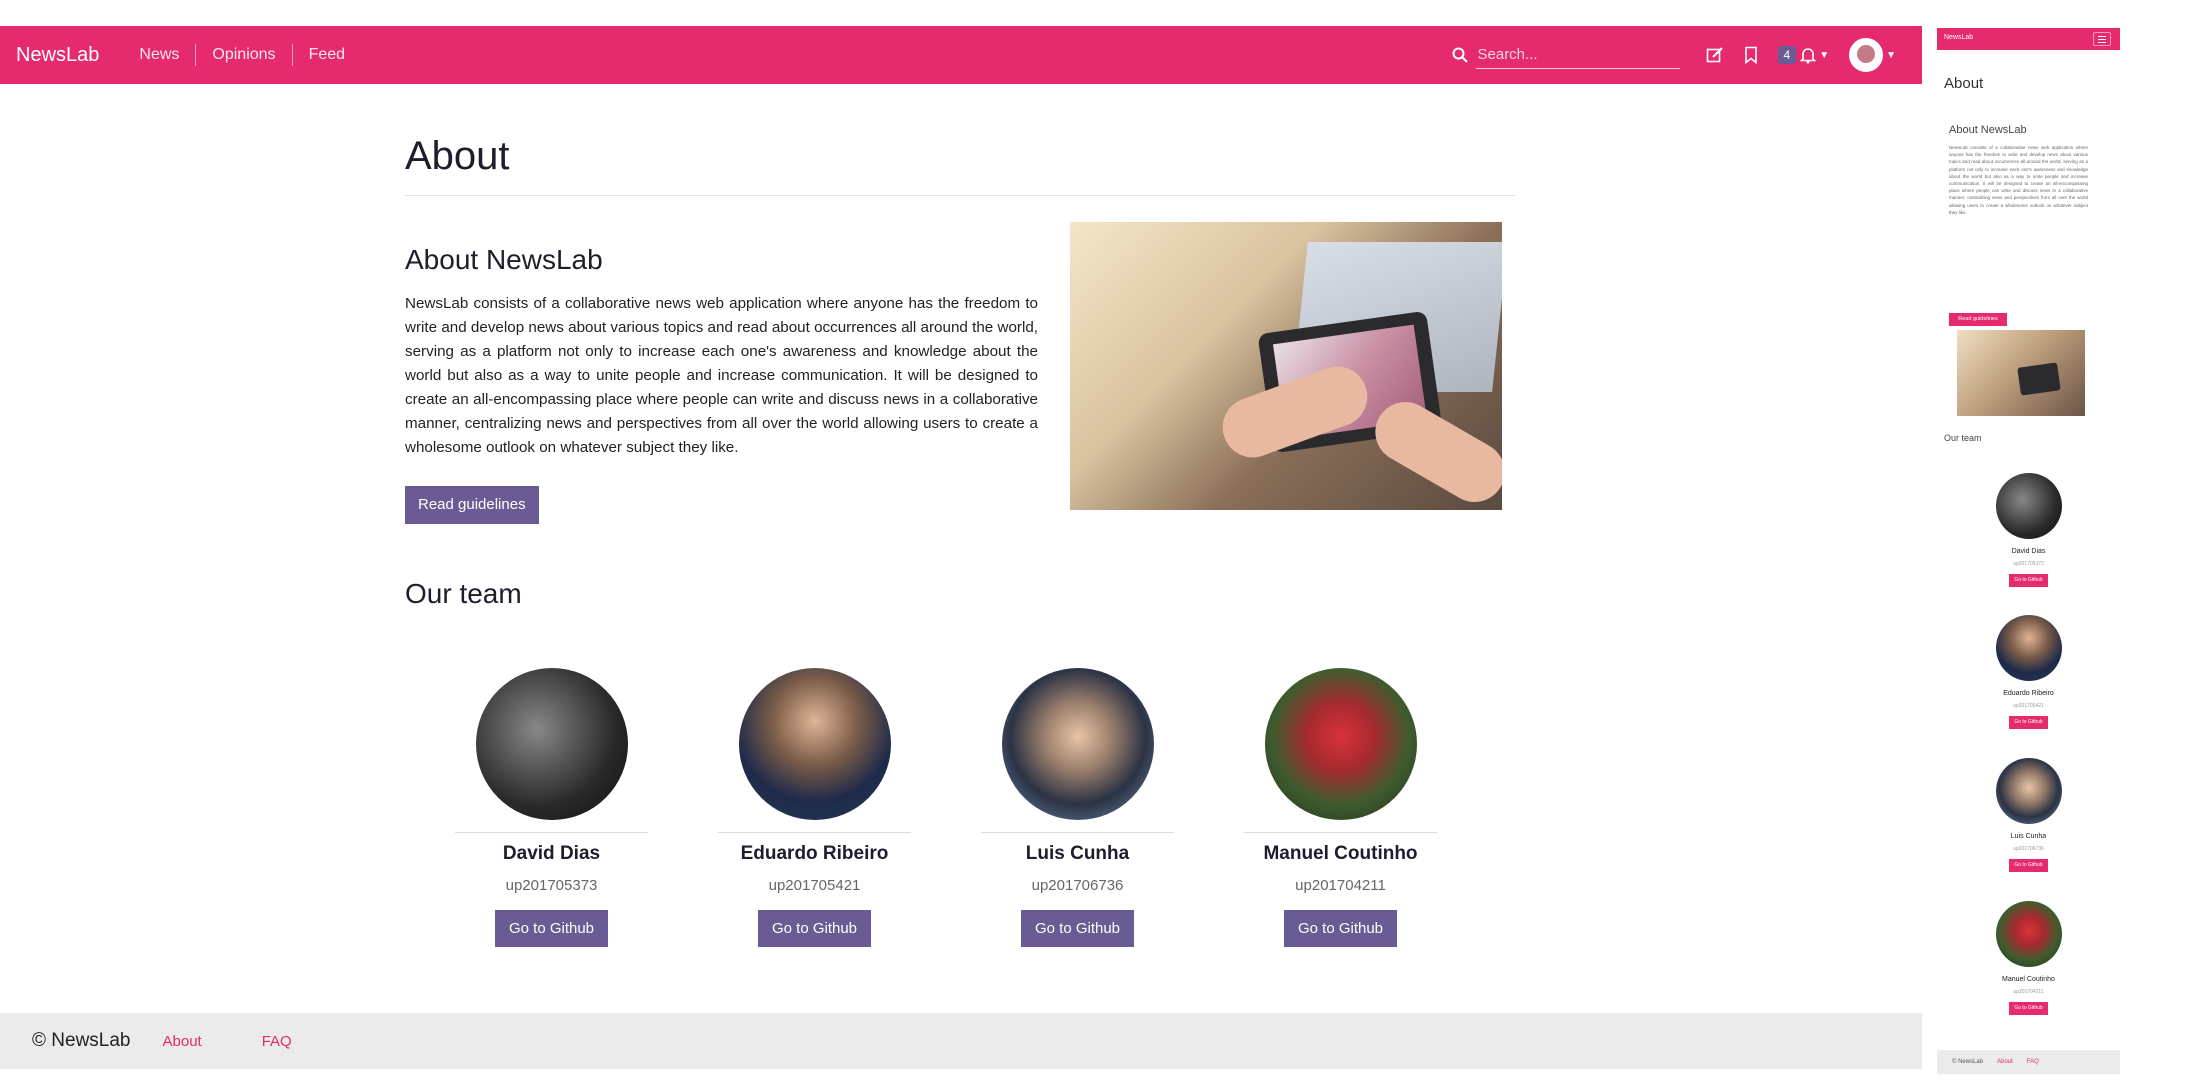 The width and height of the screenshot is (2200, 1080). Describe the element at coordinates (244, 55) in the screenshot. I see `nav-link-opinions: Opinions` at that location.